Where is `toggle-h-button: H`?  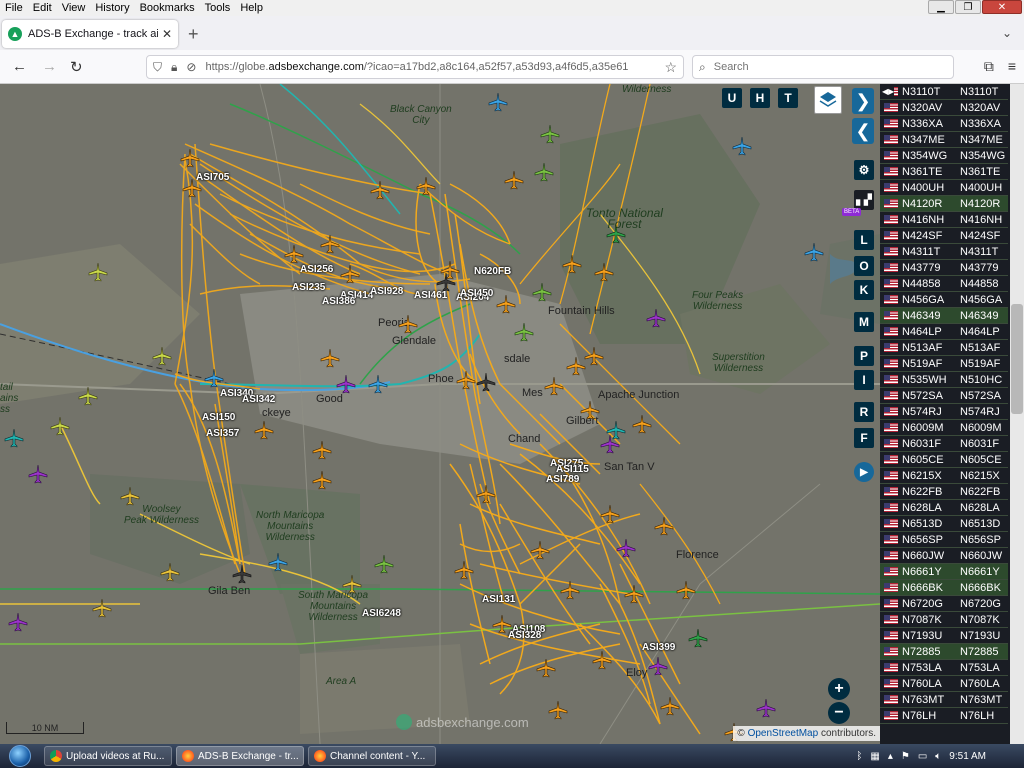 toggle-h-button: H is located at coordinates (760, 98).